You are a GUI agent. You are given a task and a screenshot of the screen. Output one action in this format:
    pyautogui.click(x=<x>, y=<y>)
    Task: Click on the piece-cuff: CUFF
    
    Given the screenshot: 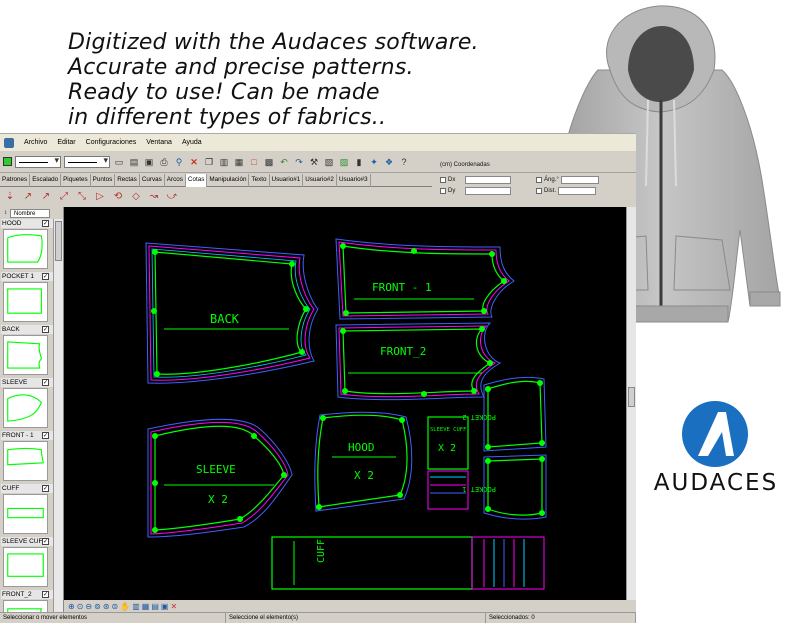 What is the action you would take?
    pyautogui.click(x=408, y=563)
    